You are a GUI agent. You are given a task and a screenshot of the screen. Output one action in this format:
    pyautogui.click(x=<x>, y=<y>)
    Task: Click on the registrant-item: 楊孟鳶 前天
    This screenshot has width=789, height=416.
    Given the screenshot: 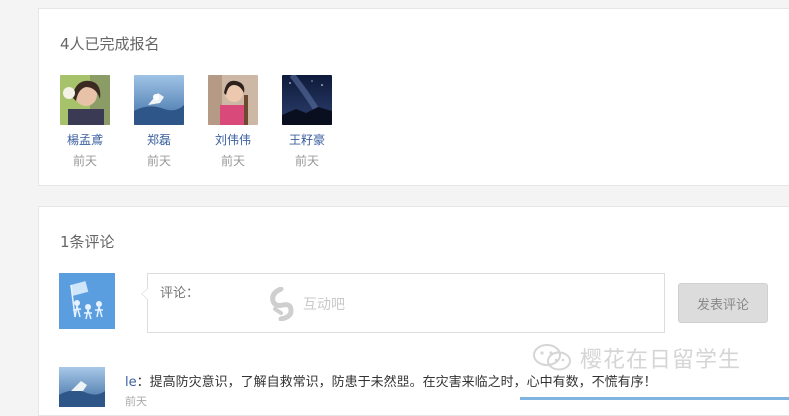 What is the action you would take?
    pyautogui.click(x=97, y=122)
    